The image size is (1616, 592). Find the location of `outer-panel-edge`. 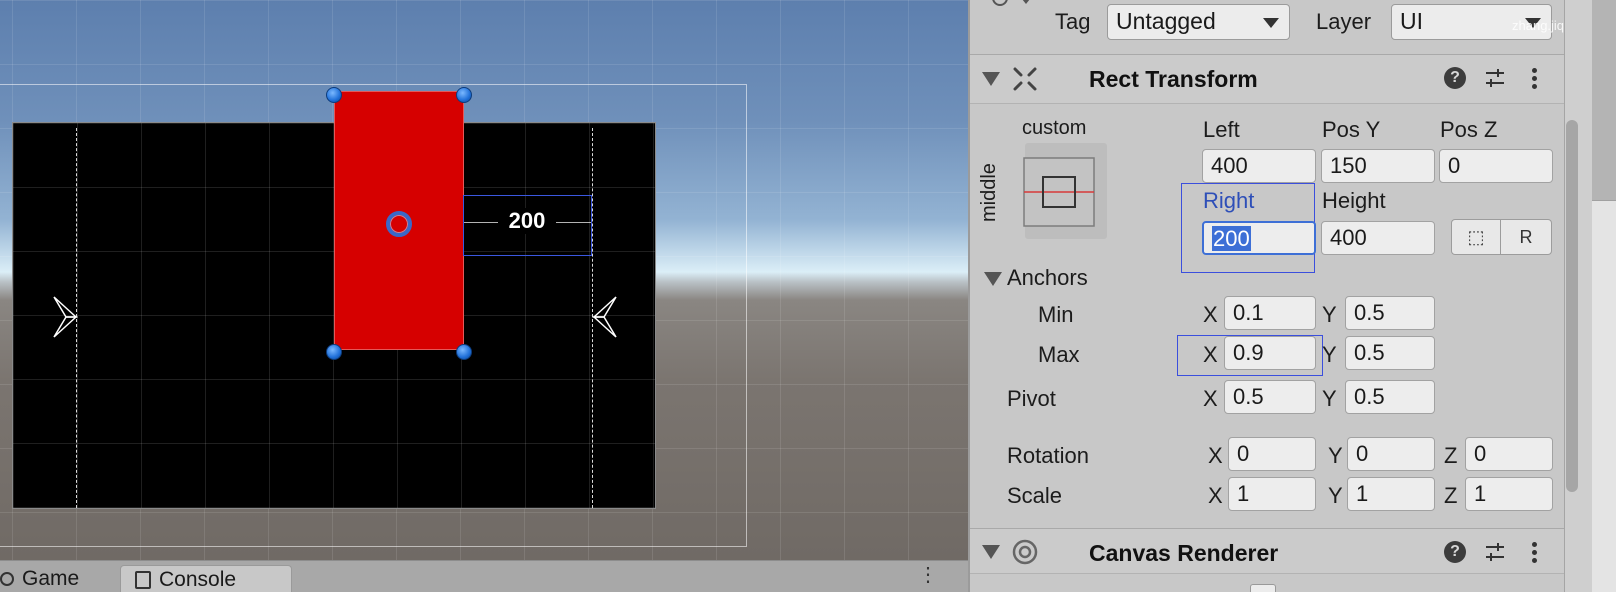

outer-panel-edge is located at coordinates (1604, 100).